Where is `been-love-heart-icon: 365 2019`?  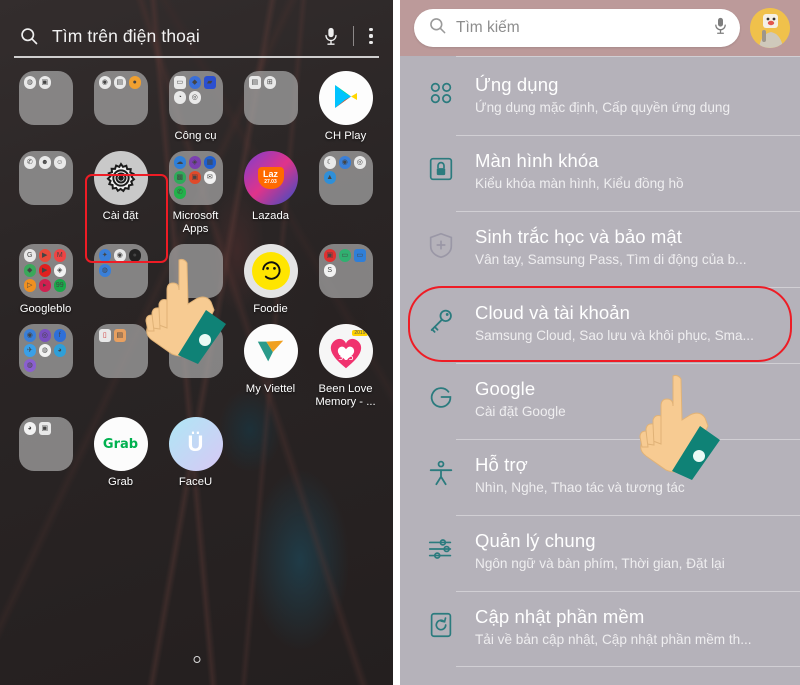
been-love-heart-icon: 365 2019 is located at coordinates (345, 351).